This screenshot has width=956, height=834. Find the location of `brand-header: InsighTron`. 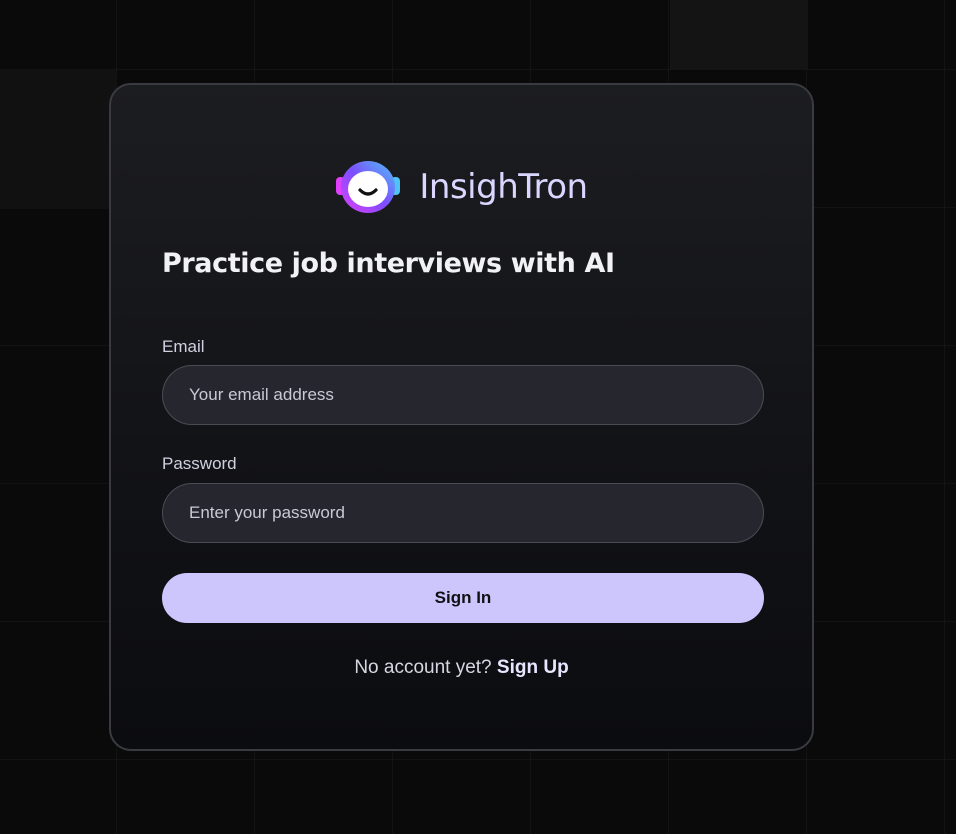

brand-header: InsighTron is located at coordinates (461, 187).